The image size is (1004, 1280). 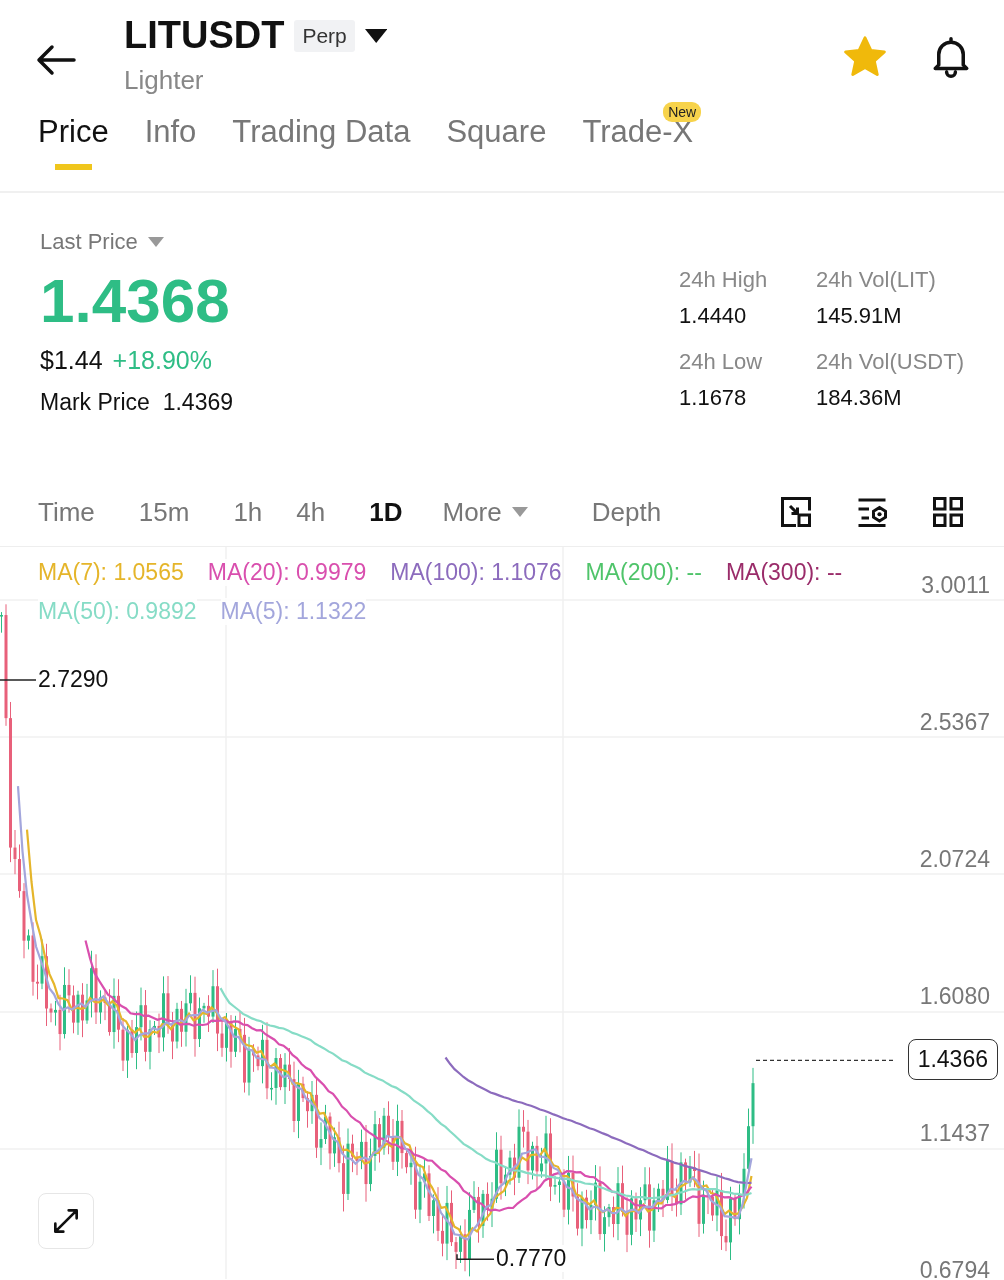 I want to click on interval-tab: 4h, so click(x=311, y=512).